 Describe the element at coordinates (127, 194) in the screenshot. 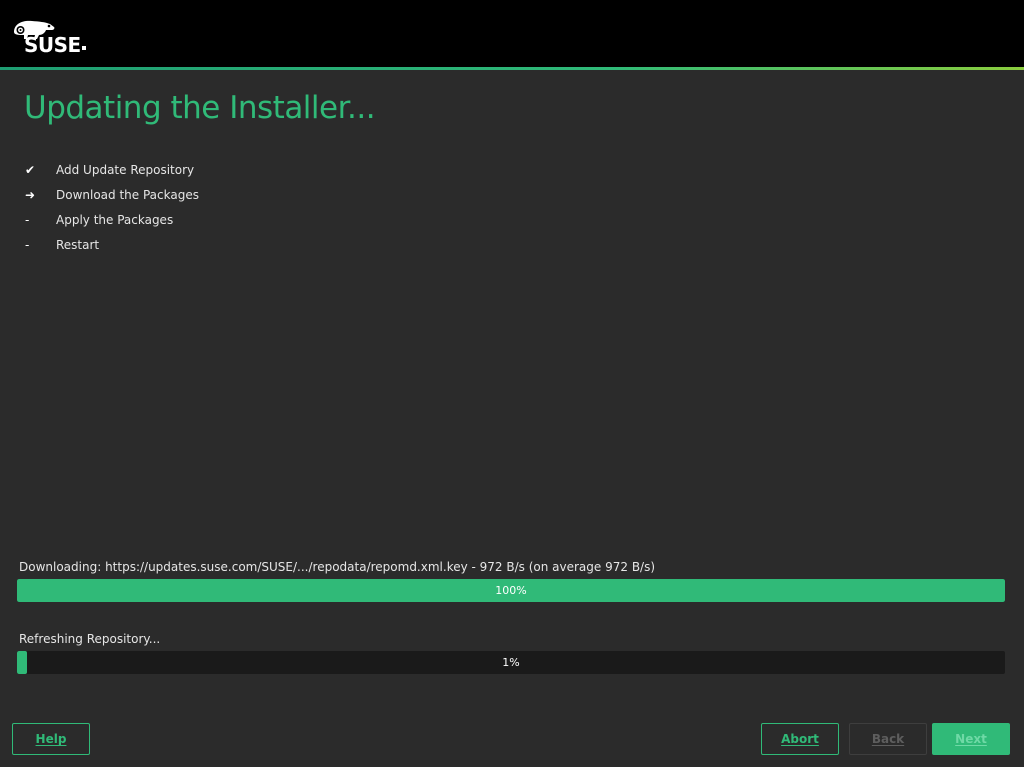

I see `step-label: Download the Packages` at that location.